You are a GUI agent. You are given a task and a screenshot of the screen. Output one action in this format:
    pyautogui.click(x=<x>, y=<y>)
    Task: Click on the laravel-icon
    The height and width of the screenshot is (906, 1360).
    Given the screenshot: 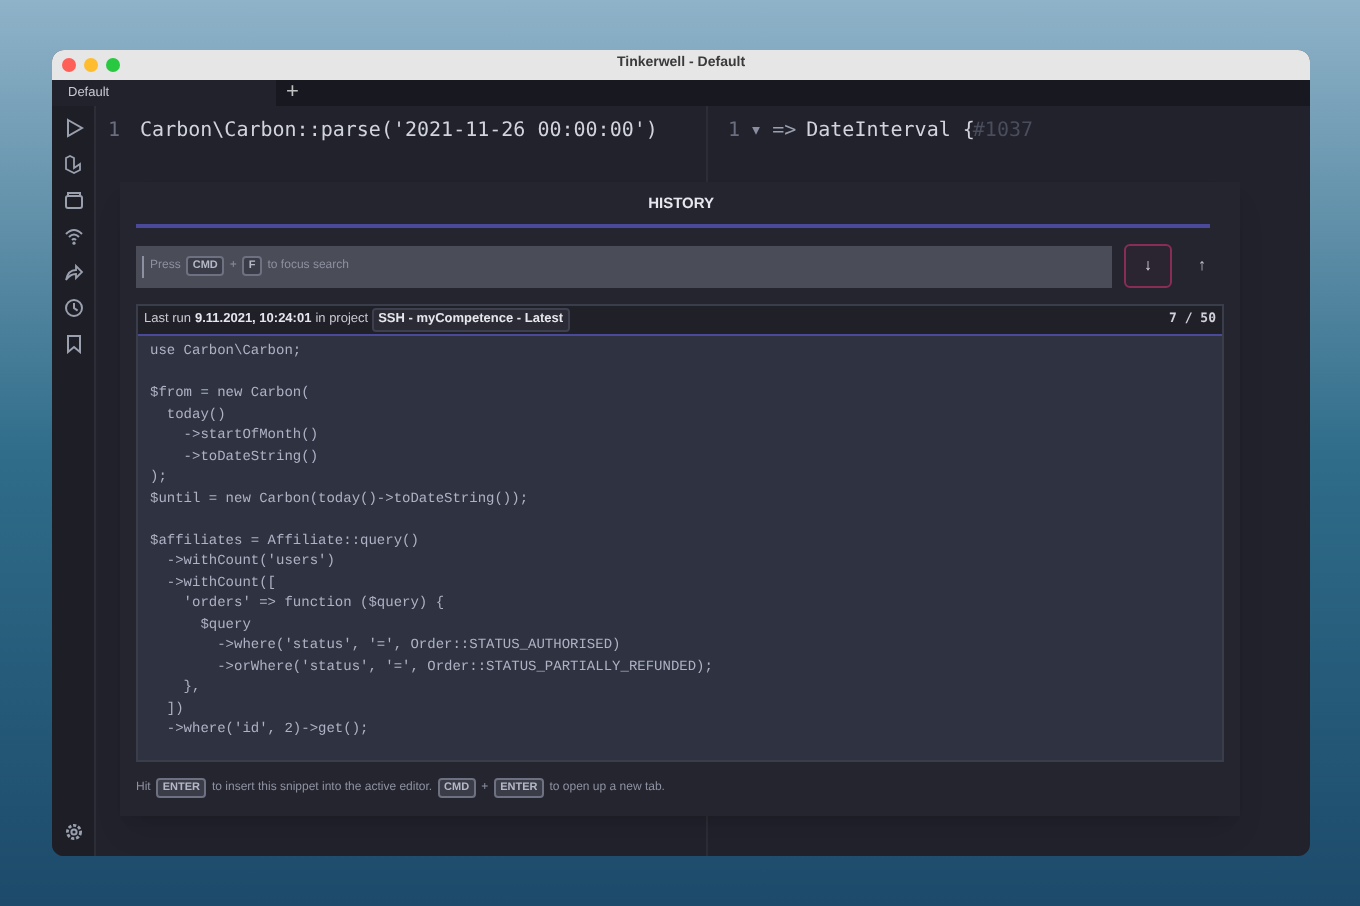 What is the action you would take?
    pyautogui.click(x=73, y=164)
    